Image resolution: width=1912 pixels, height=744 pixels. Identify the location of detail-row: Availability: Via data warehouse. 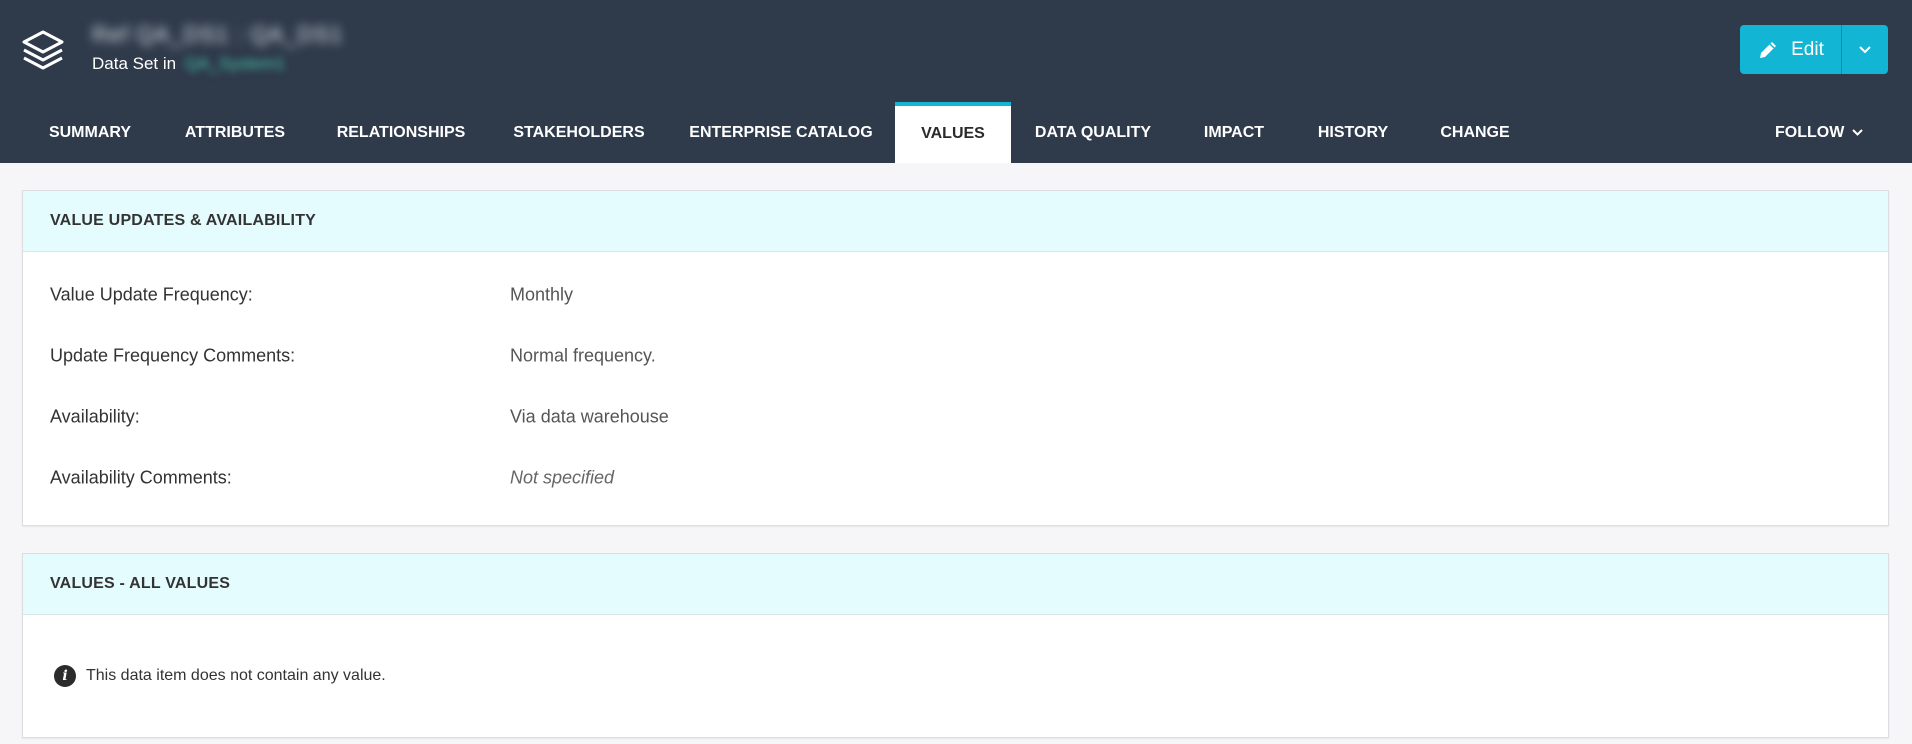
(955, 416).